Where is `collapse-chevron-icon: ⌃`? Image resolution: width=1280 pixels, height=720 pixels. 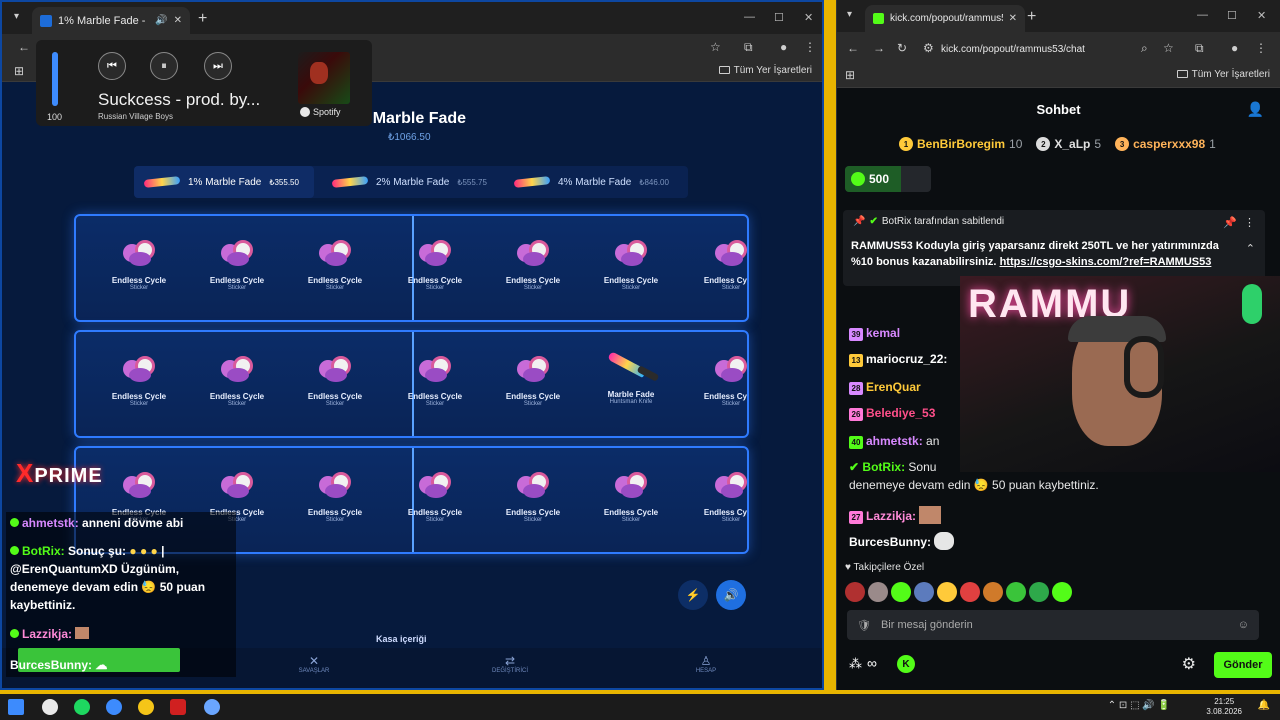
collapse-chevron-icon: ⌃ is located at coordinates (1250, 248).